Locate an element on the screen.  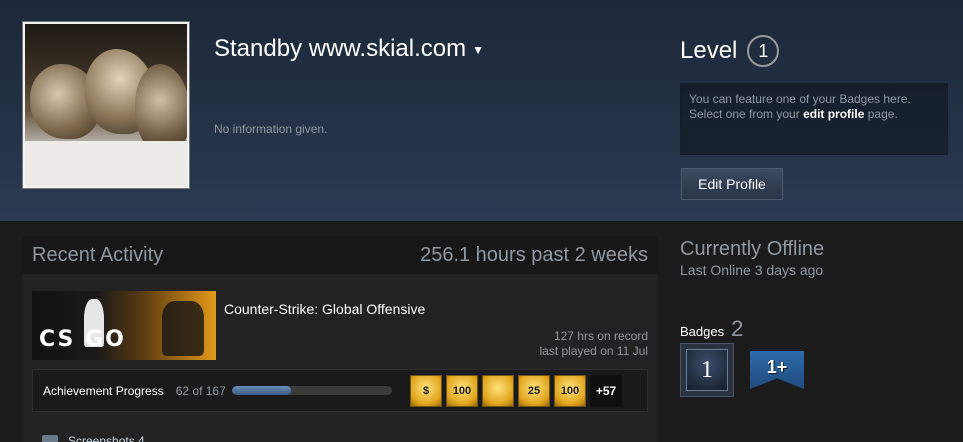
csgo-logo: CS GO is located at coordinates (82, 339).